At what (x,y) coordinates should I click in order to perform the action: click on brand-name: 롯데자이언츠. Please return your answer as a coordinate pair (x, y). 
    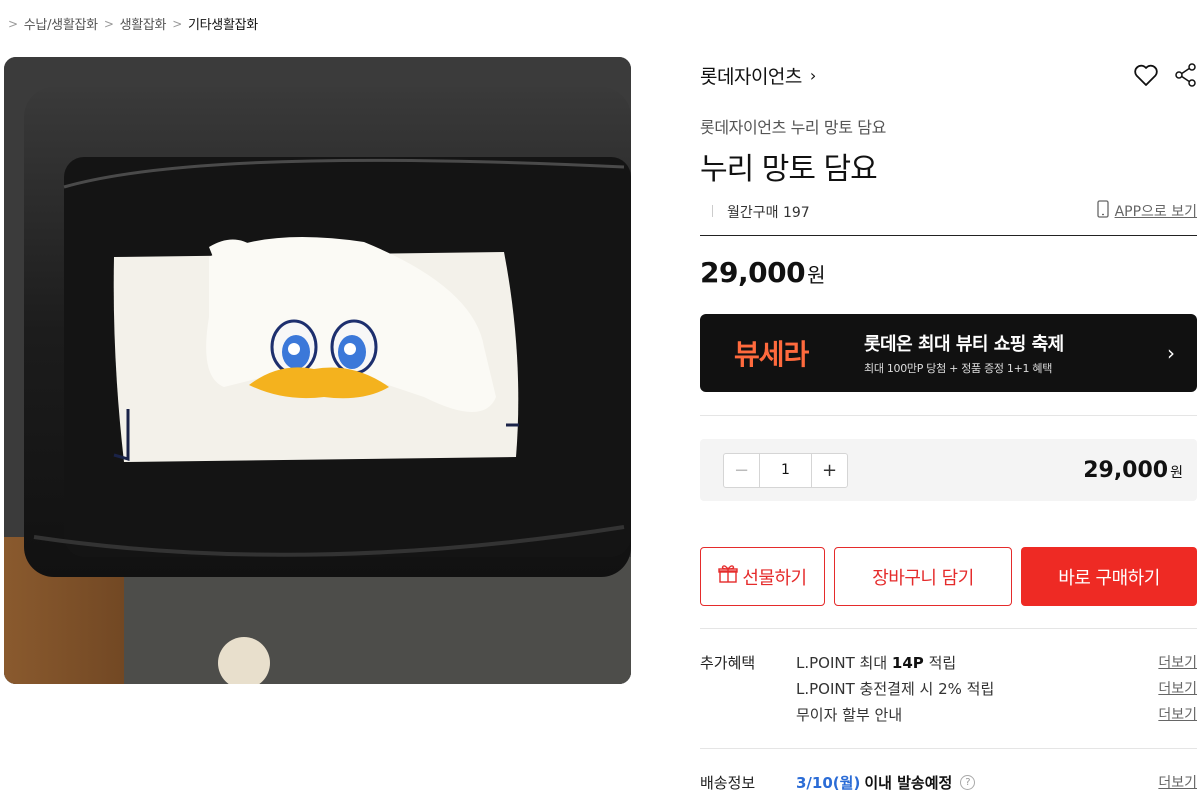
    Looking at the image, I should click on (751, 76).